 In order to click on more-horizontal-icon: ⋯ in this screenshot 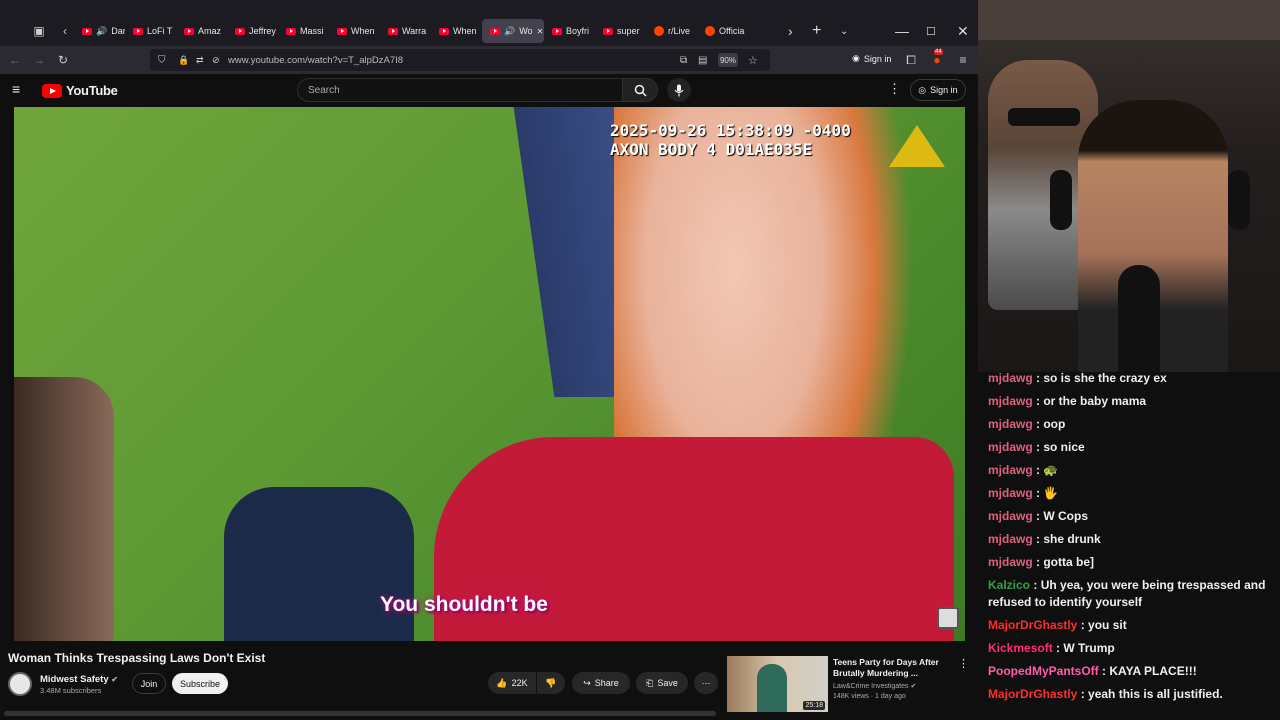, I will do `click(706, 682)`.